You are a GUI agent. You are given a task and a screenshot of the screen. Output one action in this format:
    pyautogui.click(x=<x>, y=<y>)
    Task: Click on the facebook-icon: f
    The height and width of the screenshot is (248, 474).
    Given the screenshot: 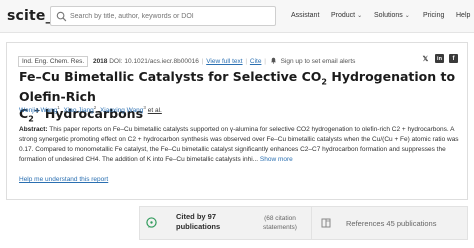 What is the action you would take?
    pyautogui.click(x=453, y=58)
    